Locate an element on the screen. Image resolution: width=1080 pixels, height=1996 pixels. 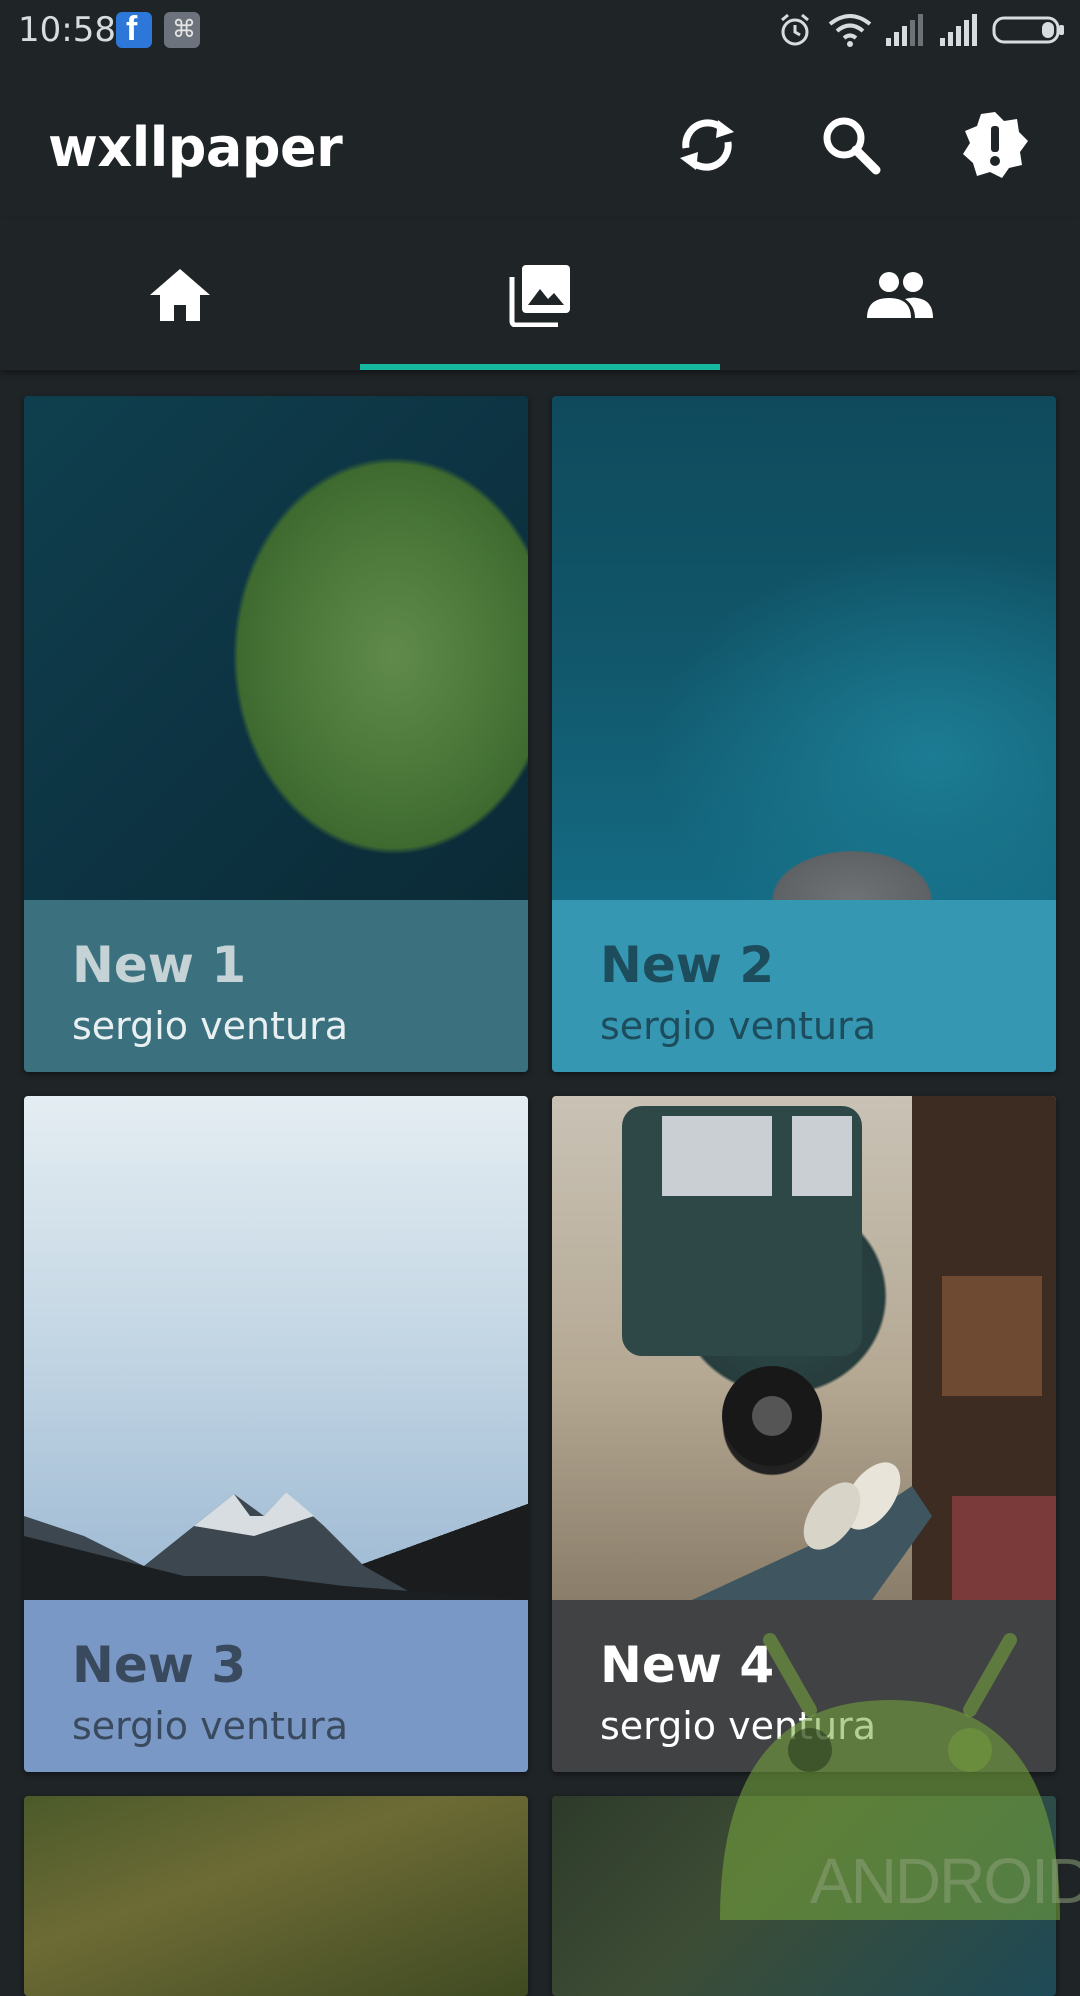
wallpaper-card is located at coordinates (276, 1896).